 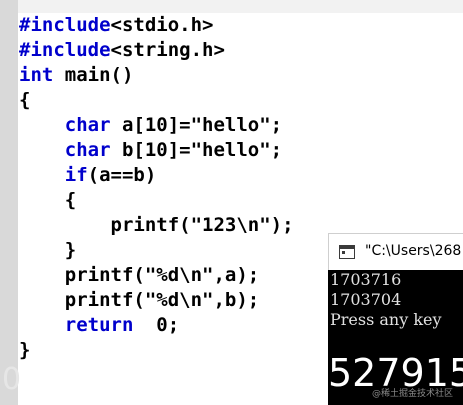 I want to click on code-line-3-text: int main(), so click(x=76, y=75).